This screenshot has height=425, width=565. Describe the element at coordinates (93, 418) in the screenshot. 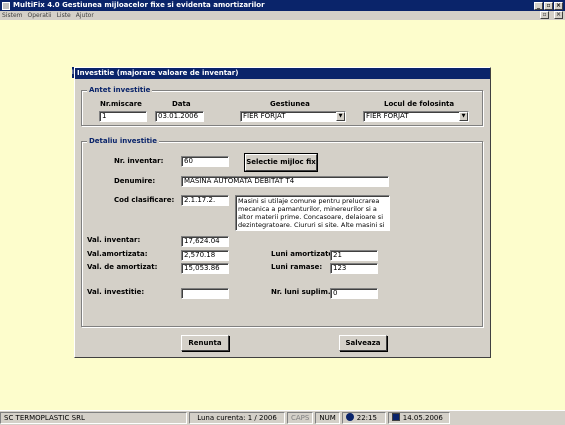

I see `status-company: SC TERMOPLASTIC SRL` at that location.